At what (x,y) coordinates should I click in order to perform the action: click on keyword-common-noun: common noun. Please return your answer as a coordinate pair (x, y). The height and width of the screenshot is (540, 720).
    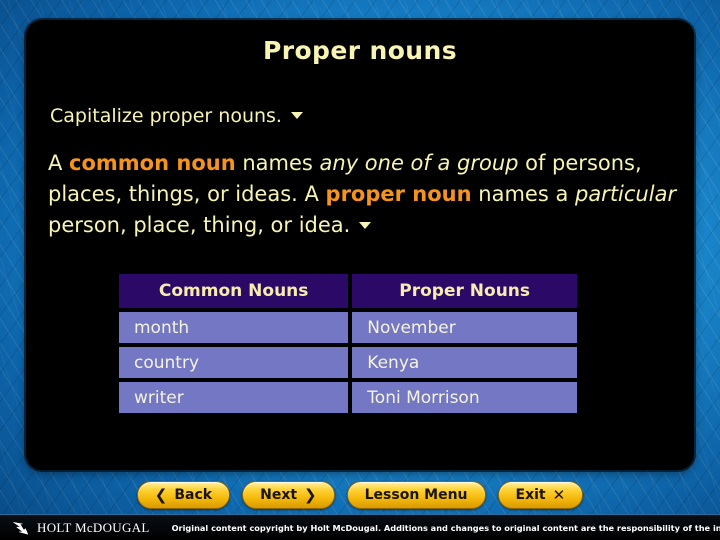
    Looking at the image, I should click on (152, 163).